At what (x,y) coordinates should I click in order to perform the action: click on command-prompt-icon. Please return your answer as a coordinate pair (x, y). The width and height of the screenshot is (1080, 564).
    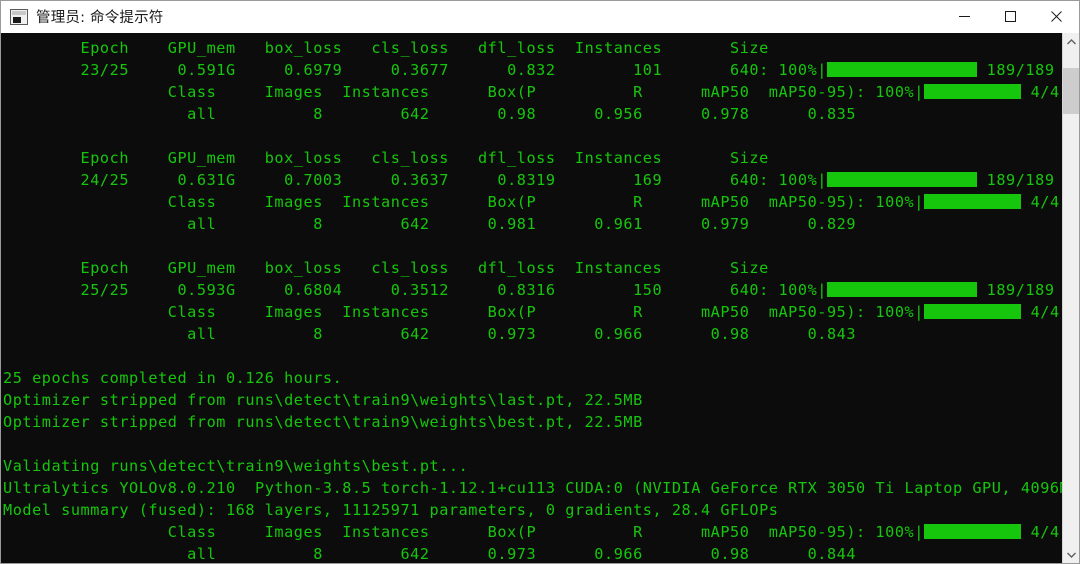
    Looking at the image, I should click on (19, 16).